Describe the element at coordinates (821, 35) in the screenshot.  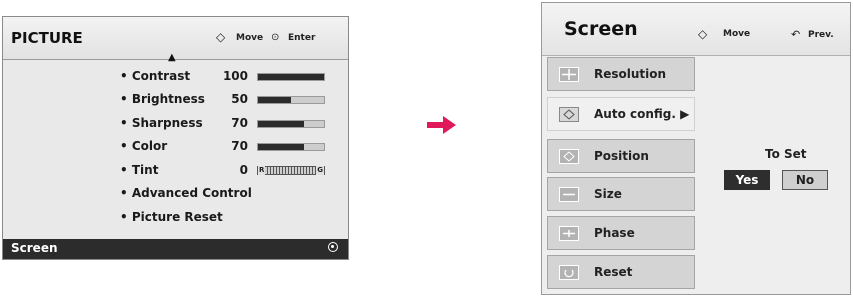
I see `prev-hint-label: Prev.` at that location.